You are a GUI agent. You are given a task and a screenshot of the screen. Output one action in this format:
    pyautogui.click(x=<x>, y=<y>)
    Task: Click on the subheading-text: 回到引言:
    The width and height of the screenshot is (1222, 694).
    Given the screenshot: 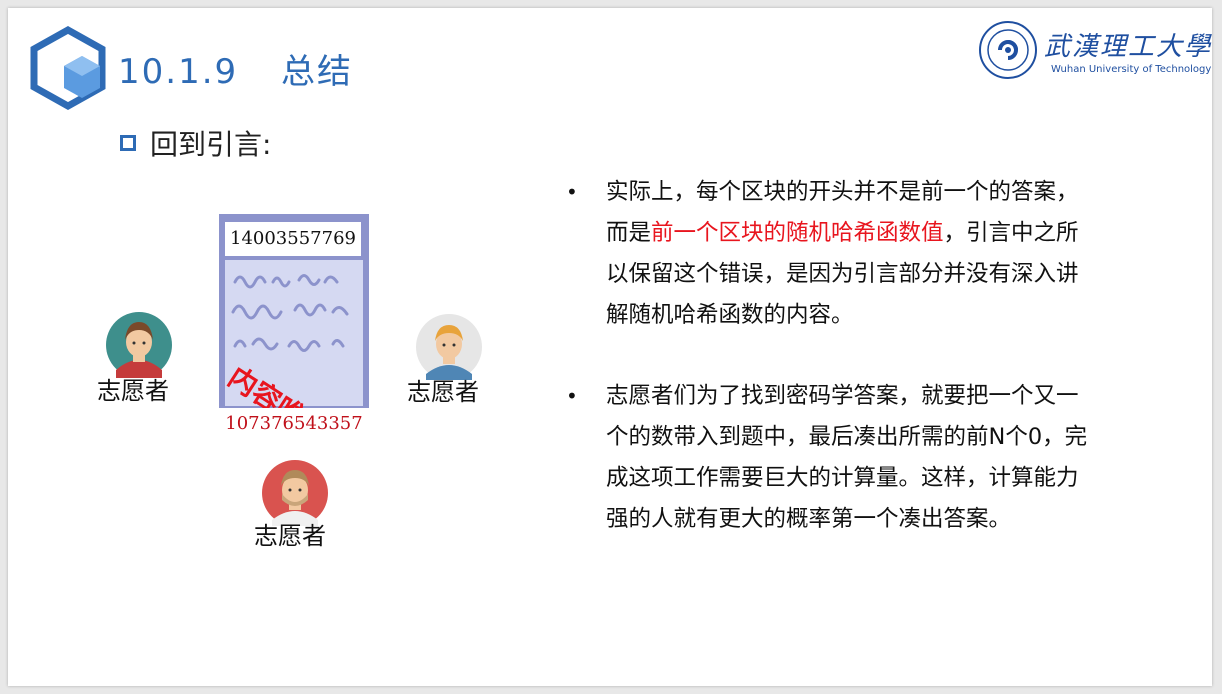 What is the action you would take?
    pyautogui.click(x=211, y=144)
    